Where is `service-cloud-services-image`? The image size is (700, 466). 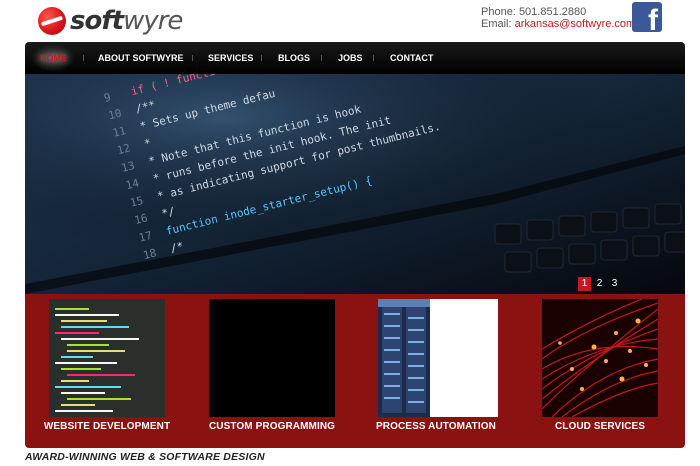 service-cloud-services-image is located at coordinates (600, 358).